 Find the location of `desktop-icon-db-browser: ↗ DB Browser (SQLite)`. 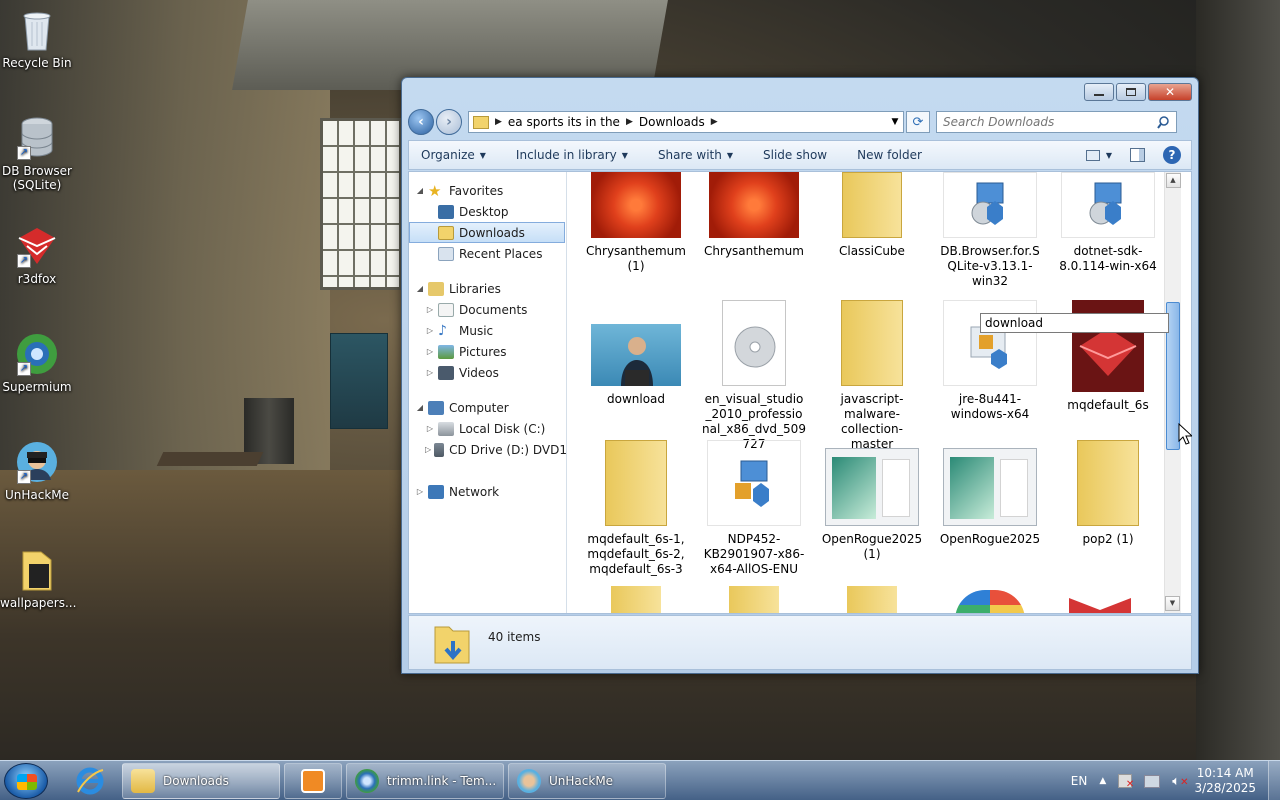

desktop-icon-db-browser: ↗ DB Browser (SQLite) is located at coordinates (37, 154).